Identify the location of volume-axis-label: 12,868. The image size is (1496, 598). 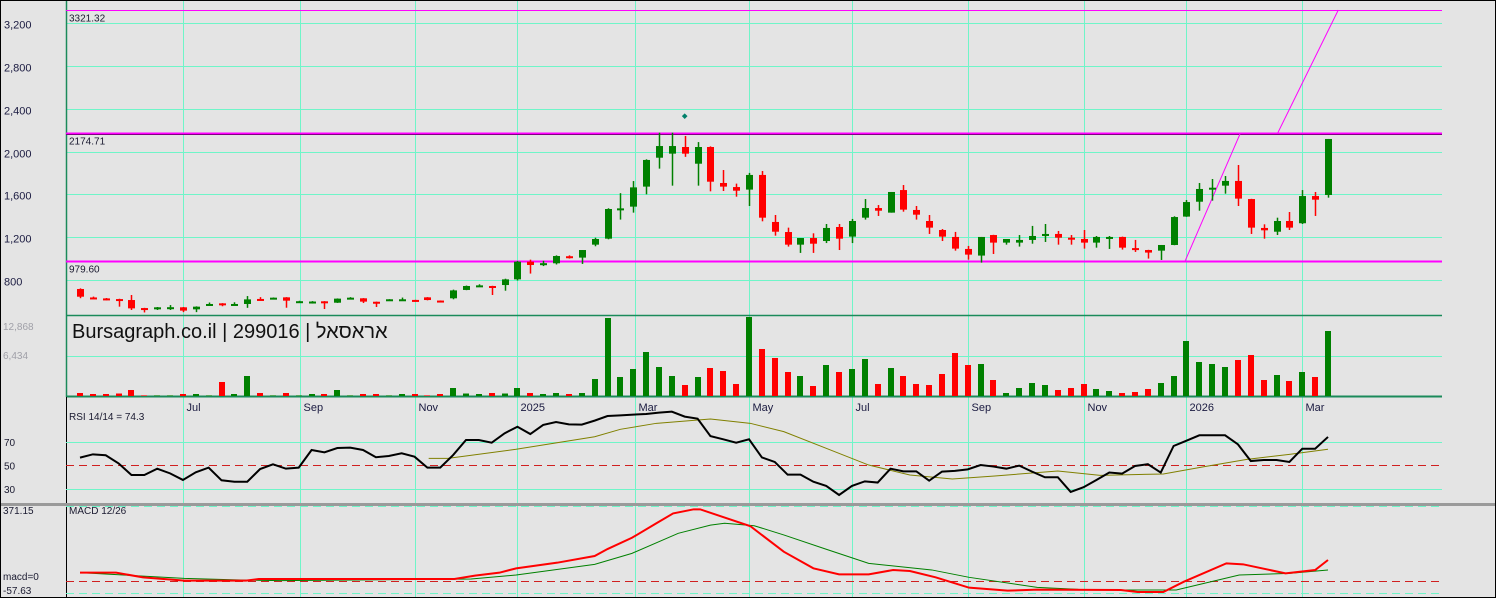
(18, 327).